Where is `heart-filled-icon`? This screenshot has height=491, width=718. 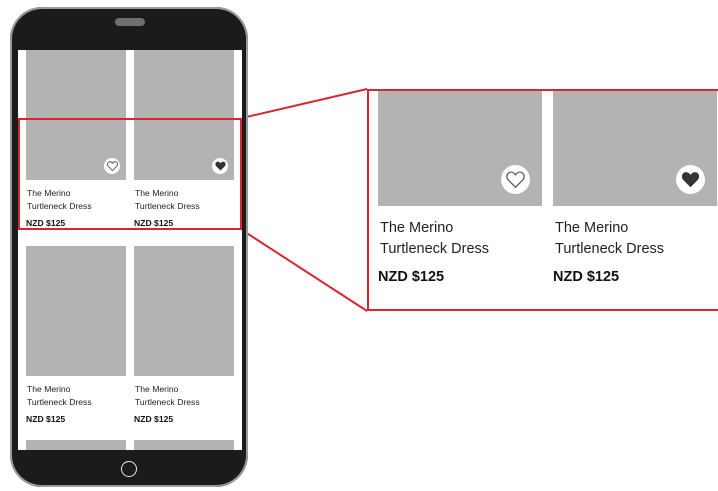
heart-filled-icon is located at coordinates (690, 180).